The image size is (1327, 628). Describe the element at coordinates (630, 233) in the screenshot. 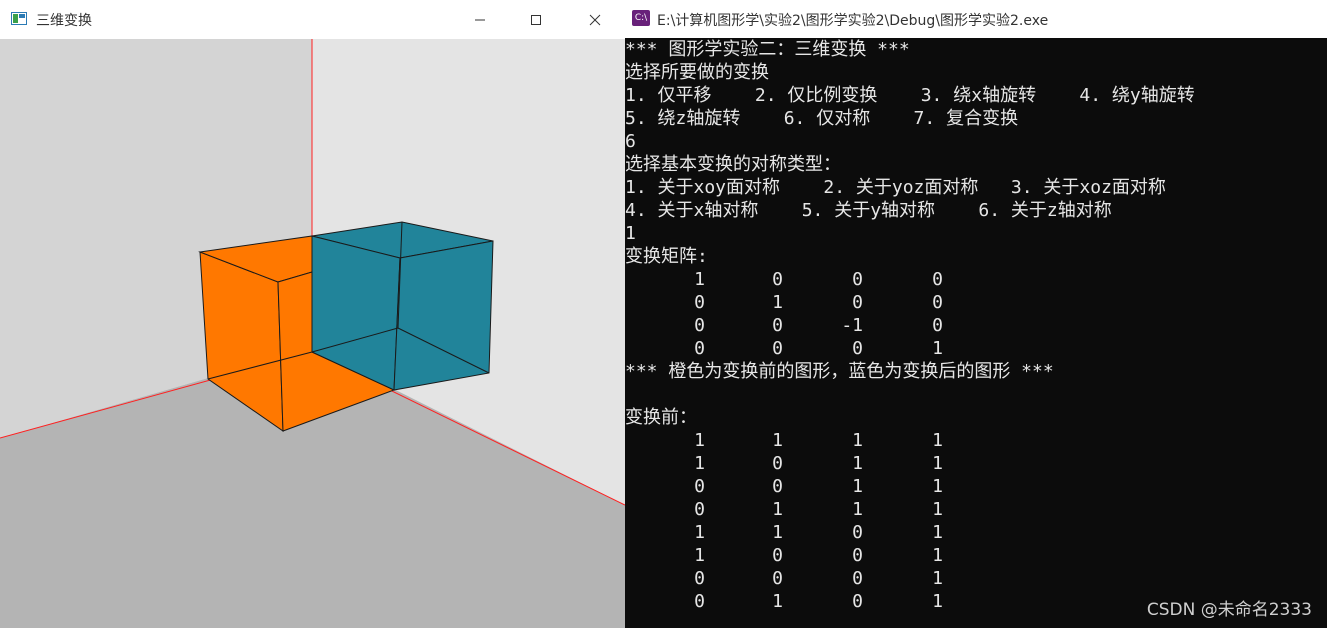

I see `console-line: 1` at that location.